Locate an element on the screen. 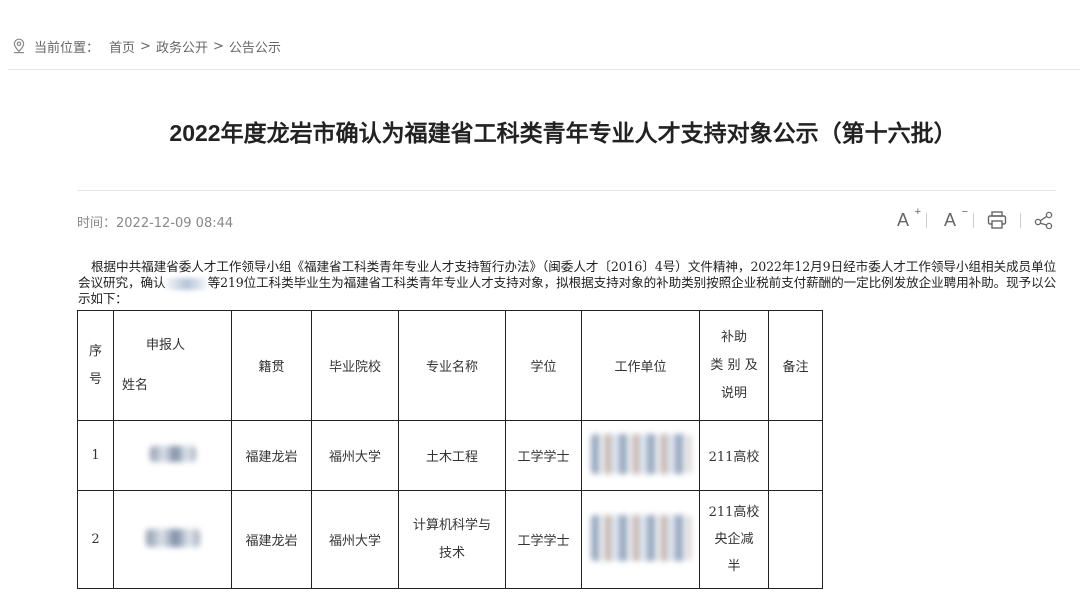  header-applicant: 申报人 姓名 is located at coordinates (172, 365).